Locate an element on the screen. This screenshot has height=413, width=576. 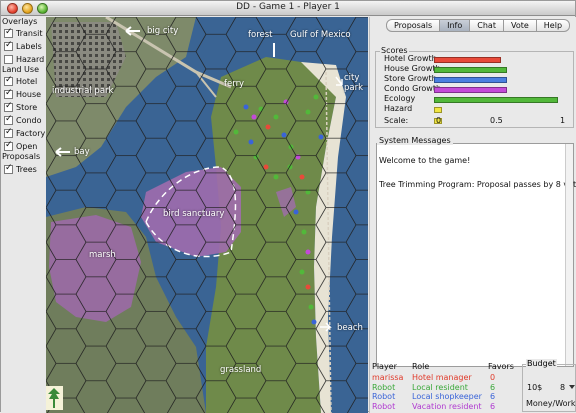
map-label-beach: beach is located at coordinates (350, 328).